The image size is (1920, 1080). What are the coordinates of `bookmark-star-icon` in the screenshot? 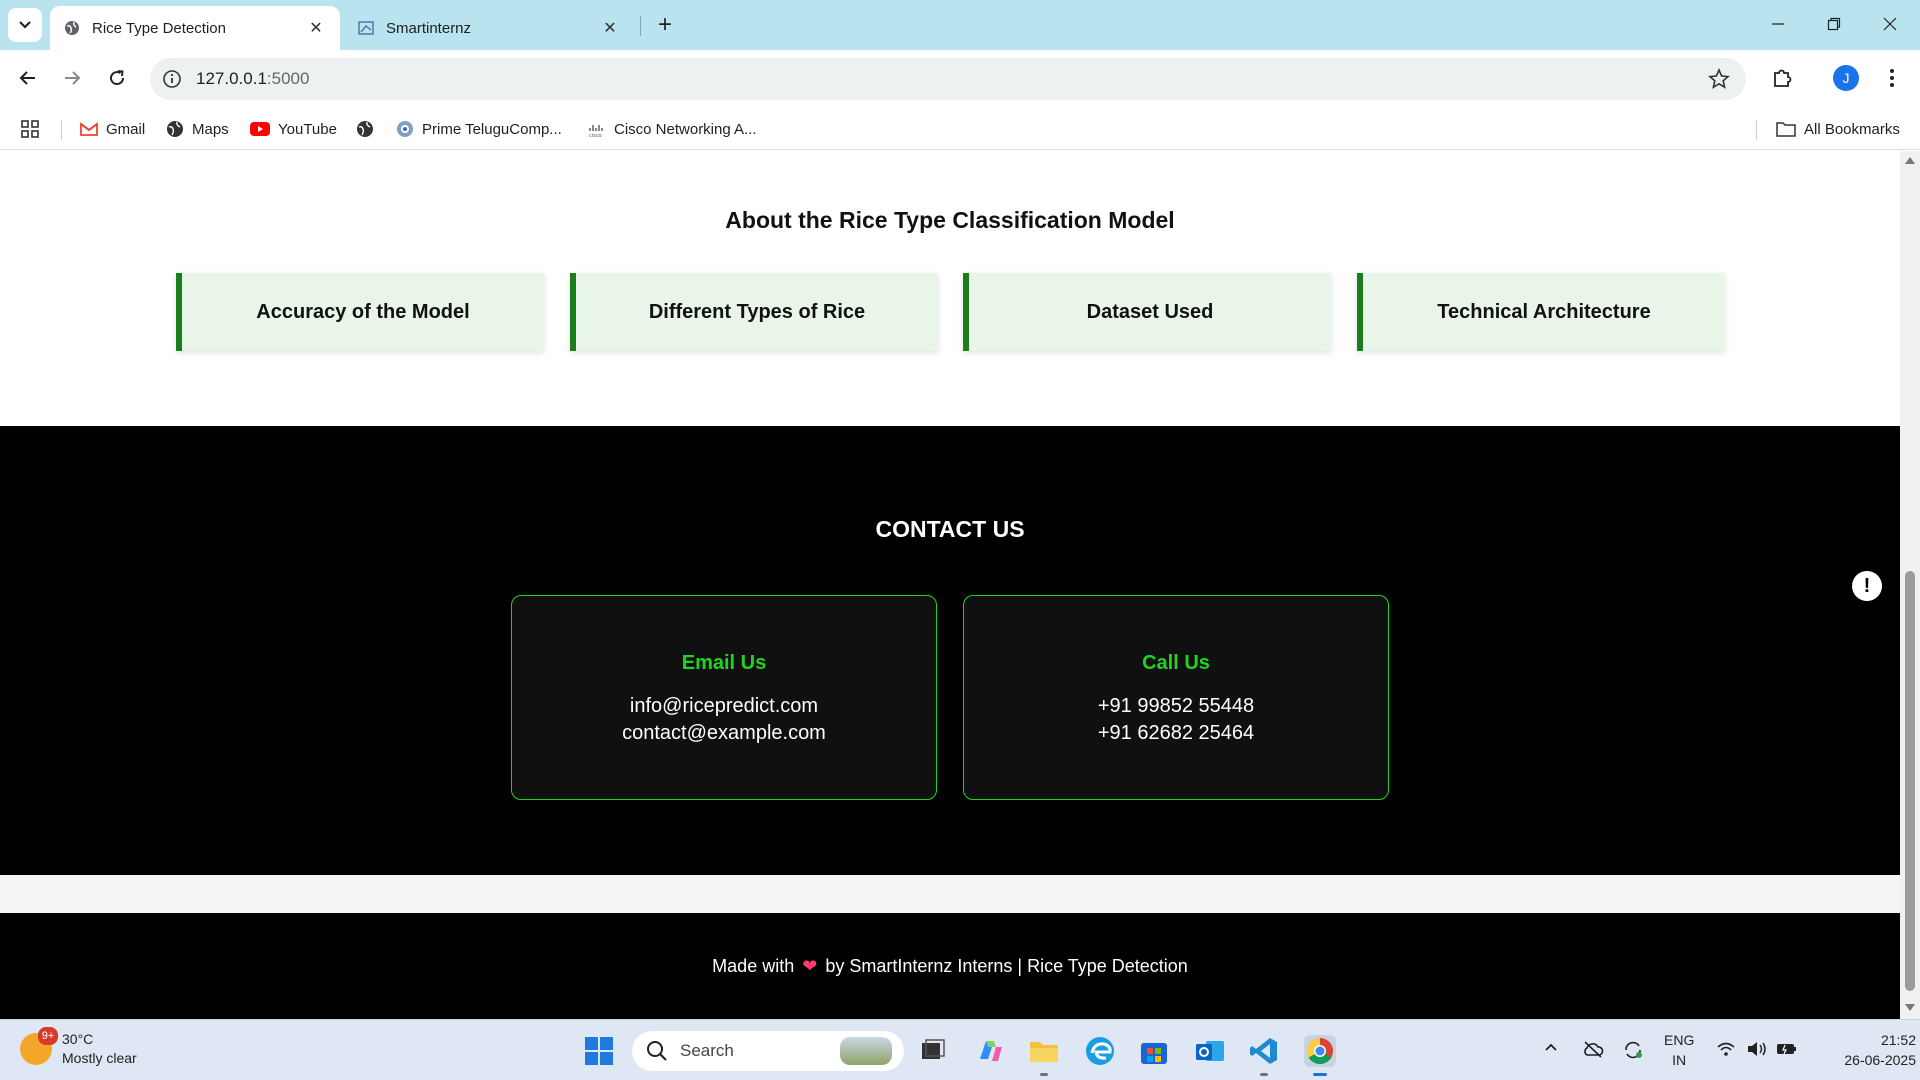 It's located at (1719, 79).